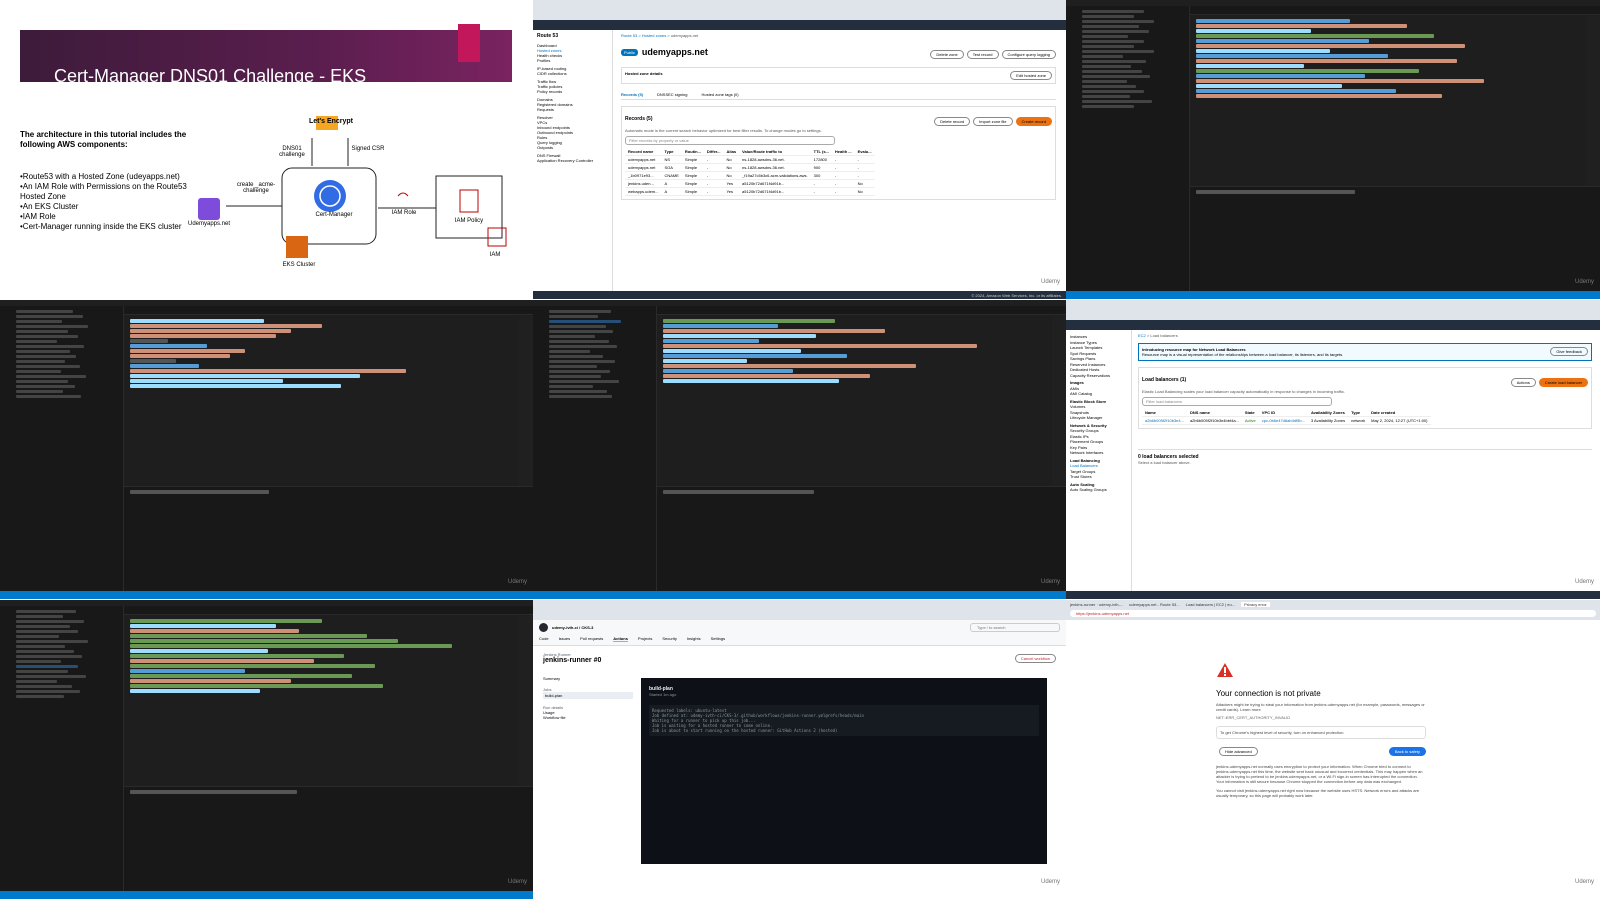  What do you see at coordinates (632, 94) in the screenshot?
I see `tab-records: Records (5)` at bounding box center [632, 94].